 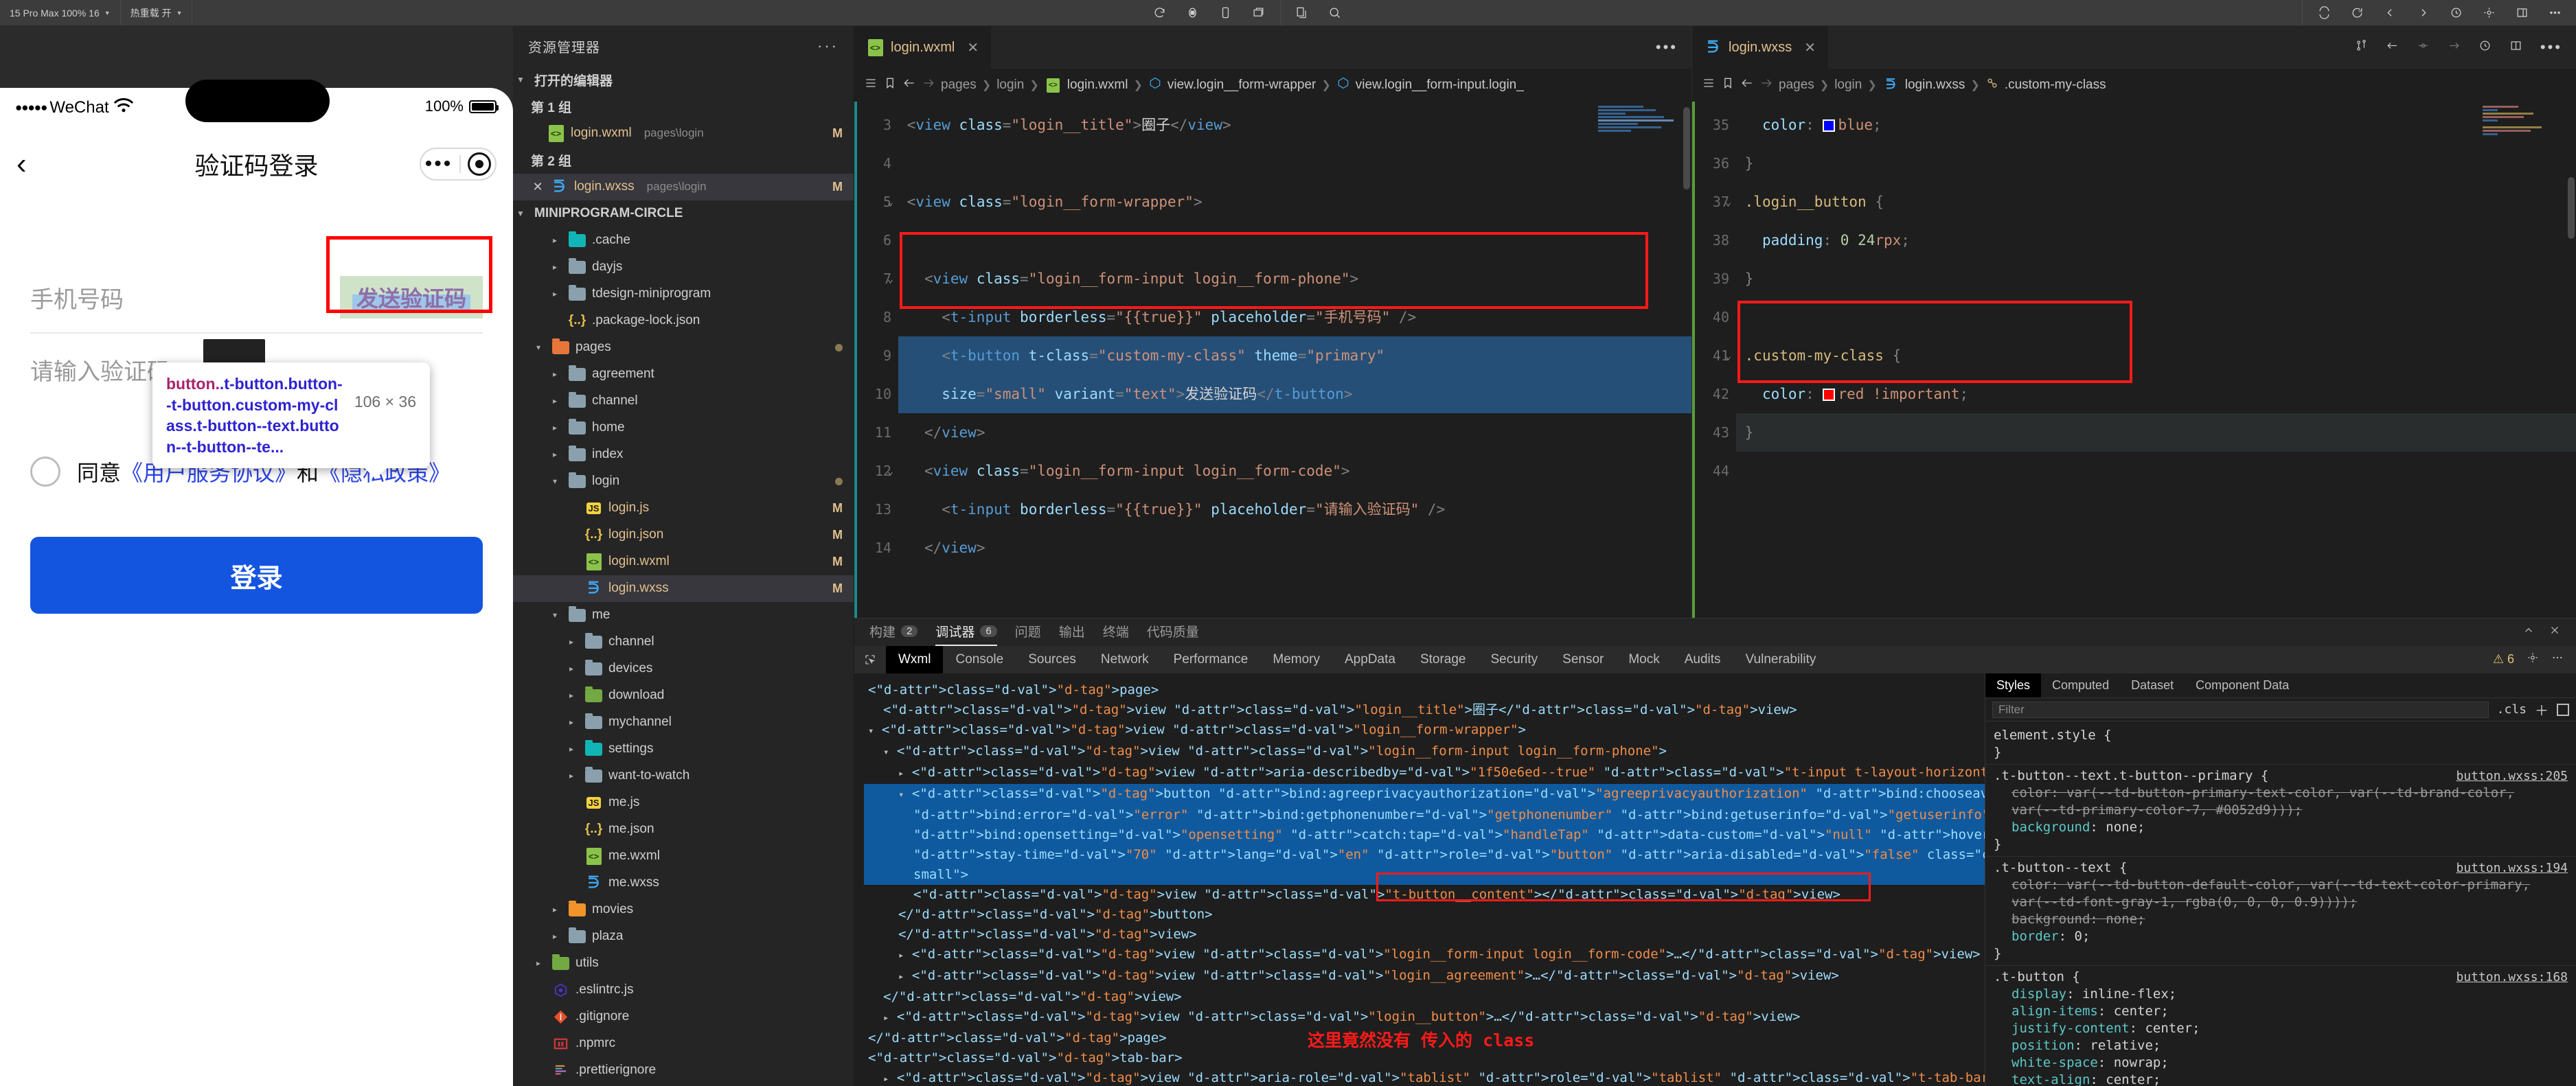 I want to click on tree-folder-plaza: ▸ plaza, so click(x=683, y=936).